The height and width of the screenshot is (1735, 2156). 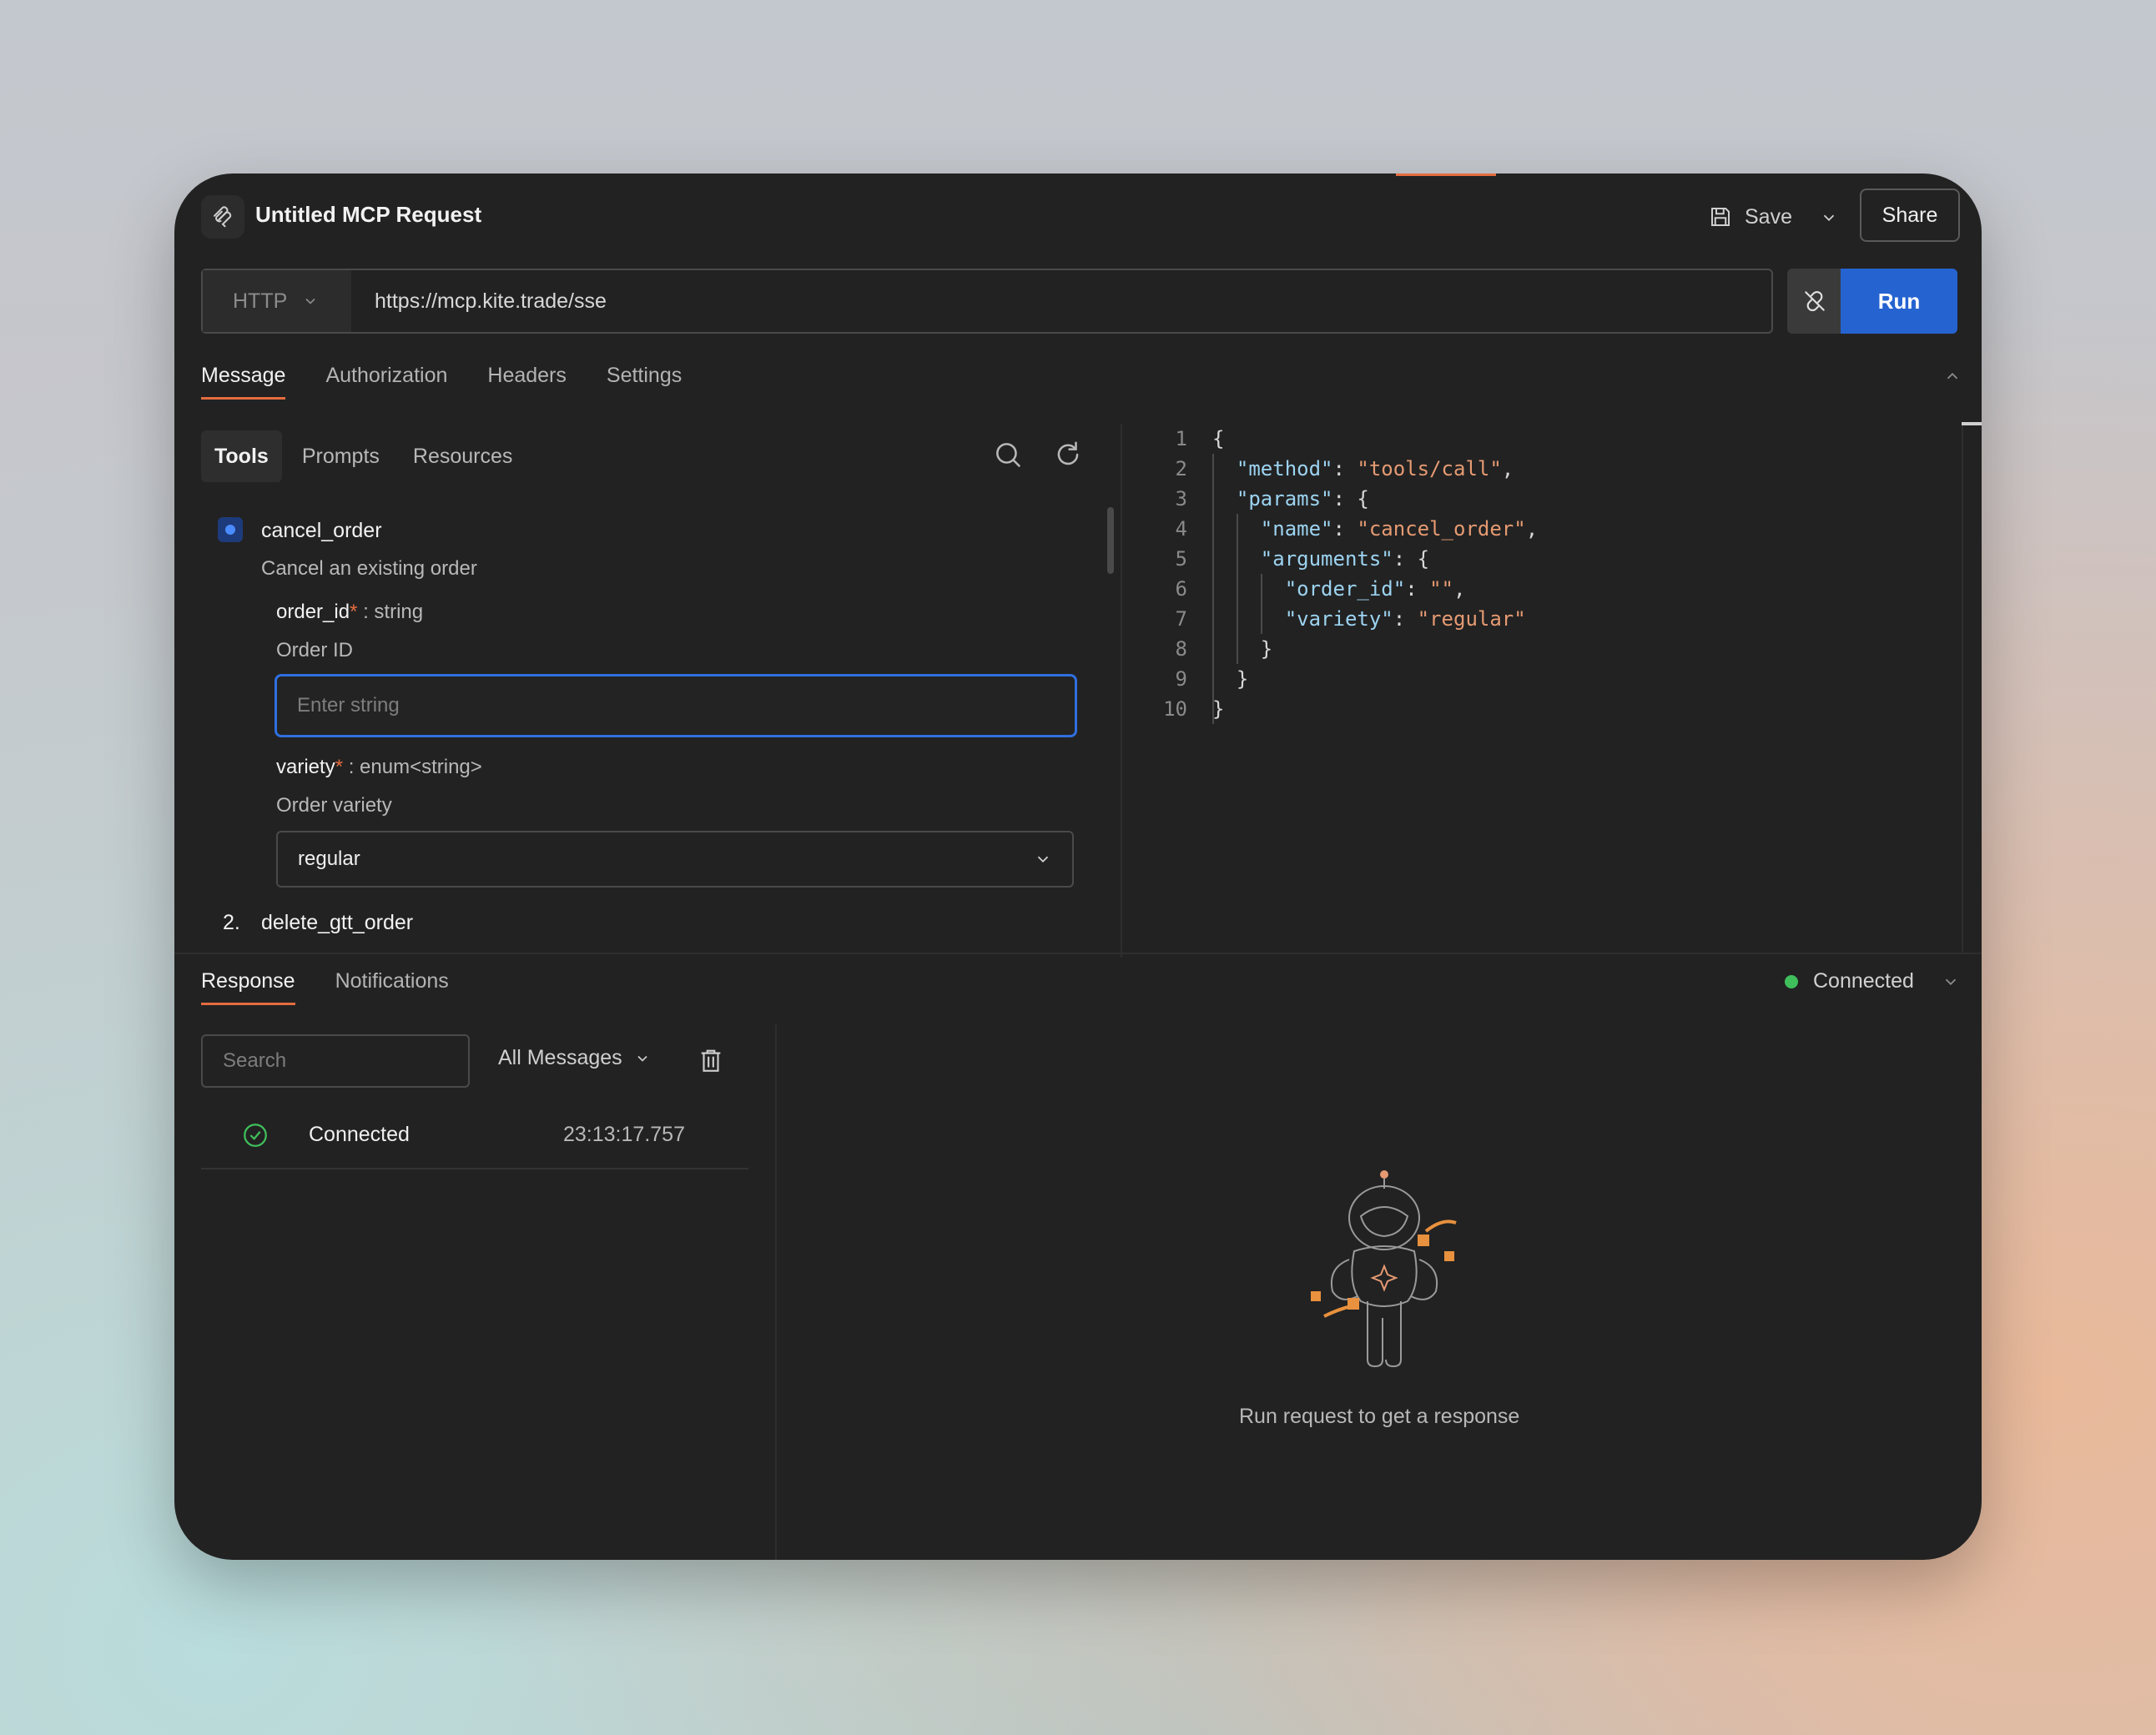 What do you see at coordinates (222, 217) in the screenshot?
I see `mcp-logo-icon` at bounding box center [222, 217].